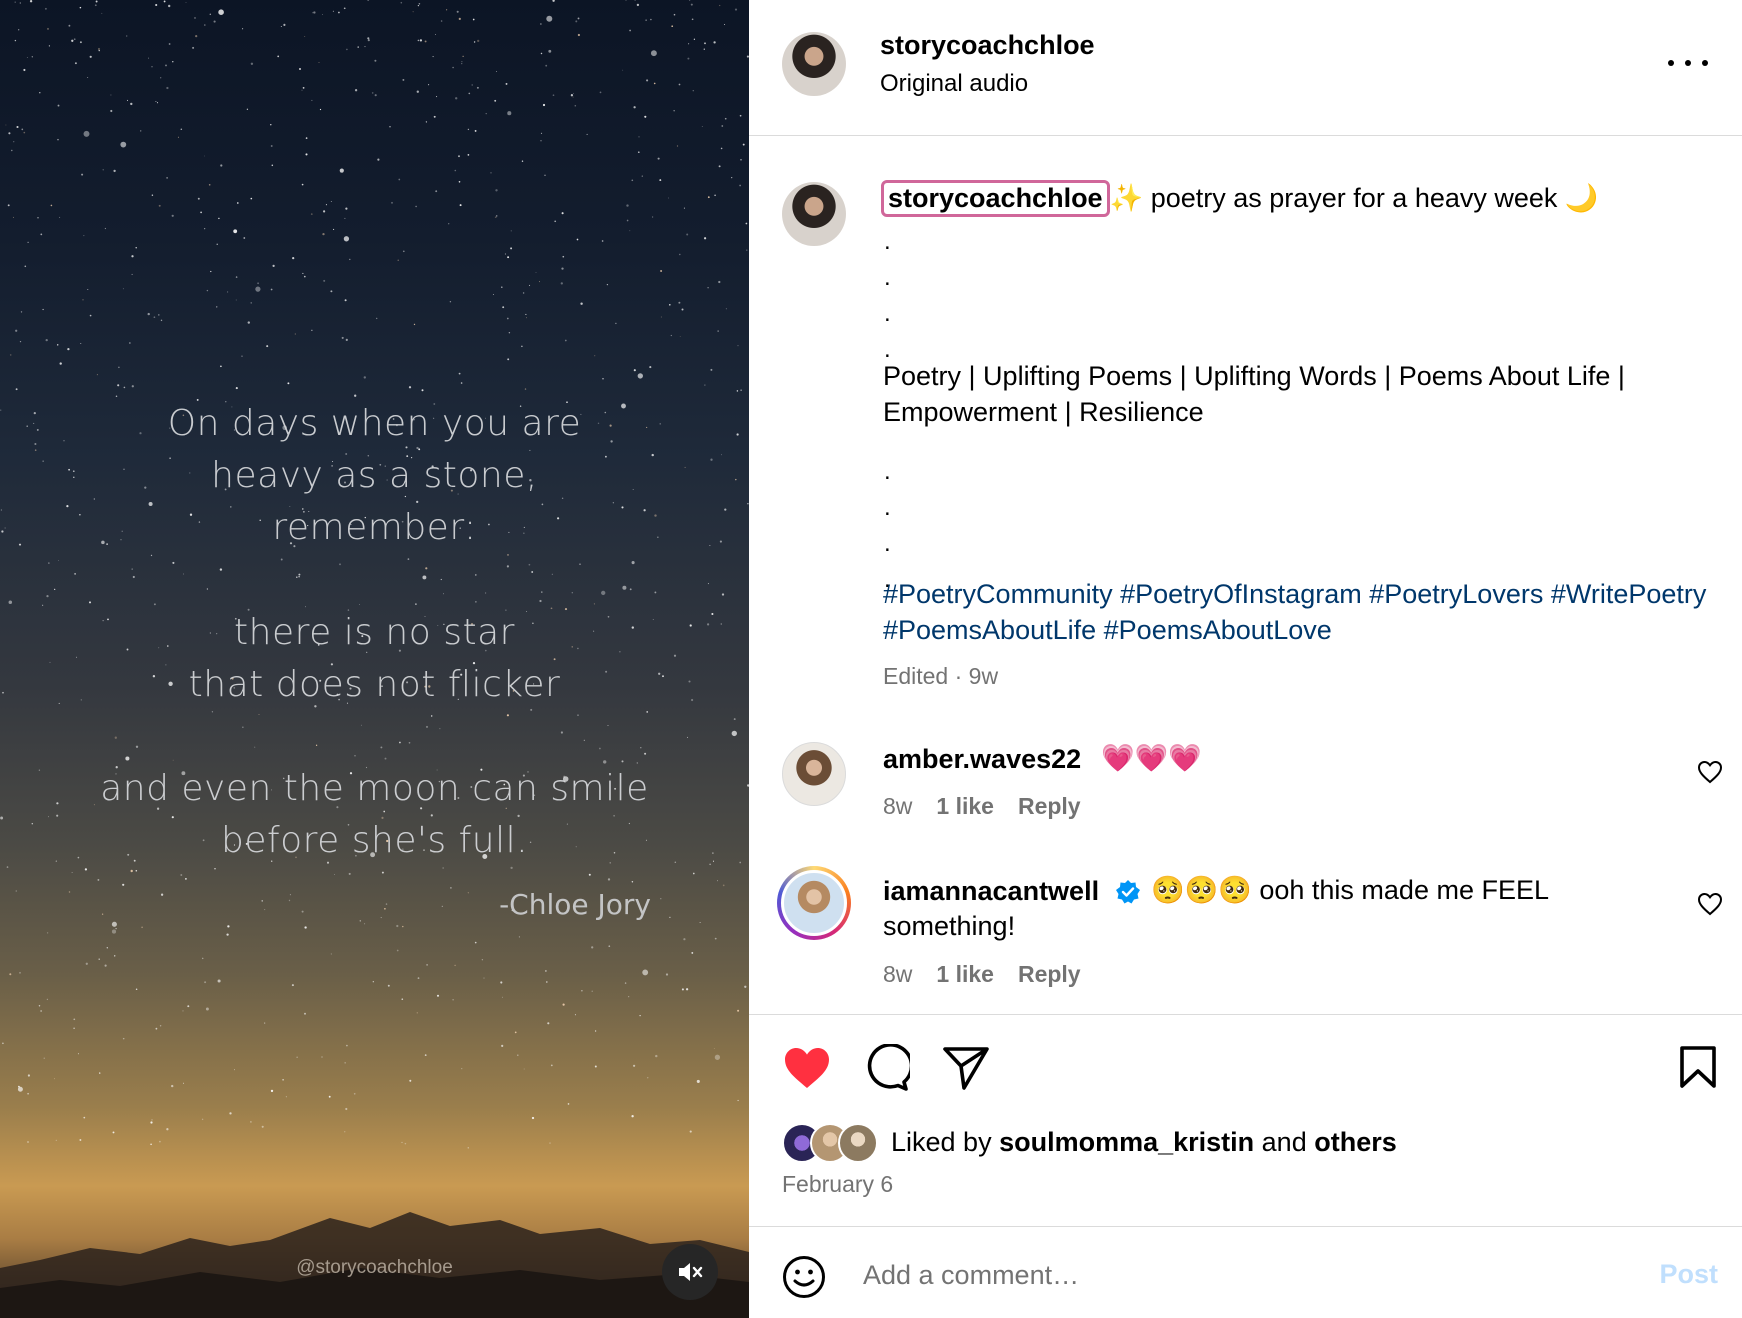  What do you see at coordinates (814, 64) in the screenshot?
I see `author-avatar` at bounding box center [814, 64].